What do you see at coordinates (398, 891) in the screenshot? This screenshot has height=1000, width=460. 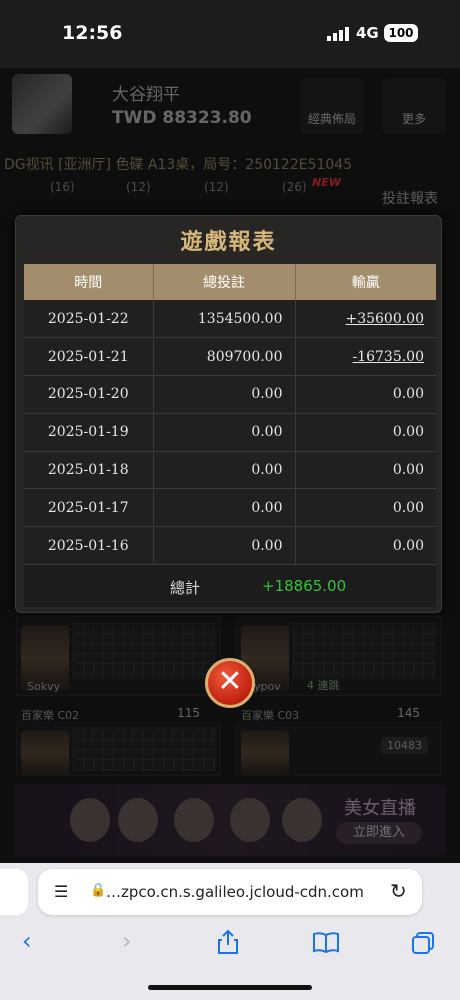 I see `reload-icon: ↻` at bounding box center [398, 891].